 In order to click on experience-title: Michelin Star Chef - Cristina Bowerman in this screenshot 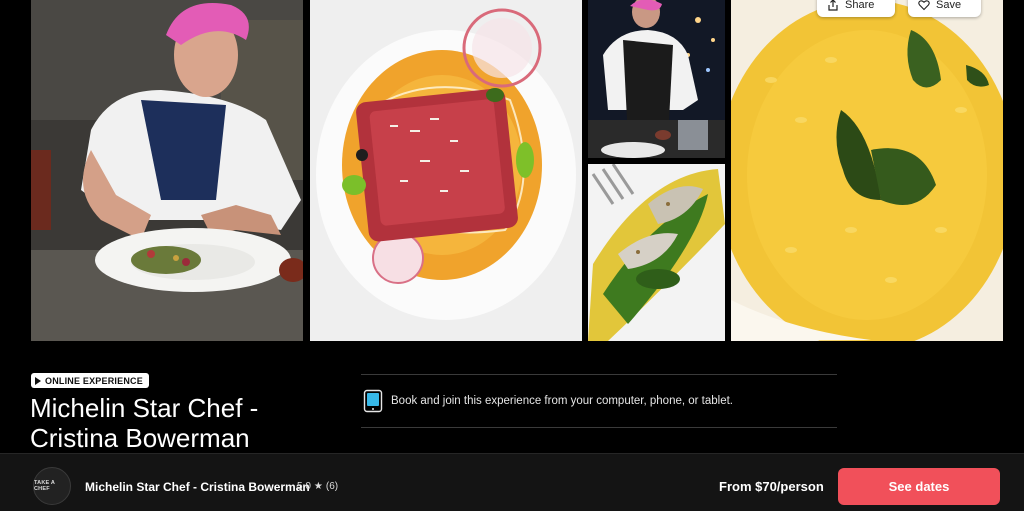, I will do `click(144, 423)`.